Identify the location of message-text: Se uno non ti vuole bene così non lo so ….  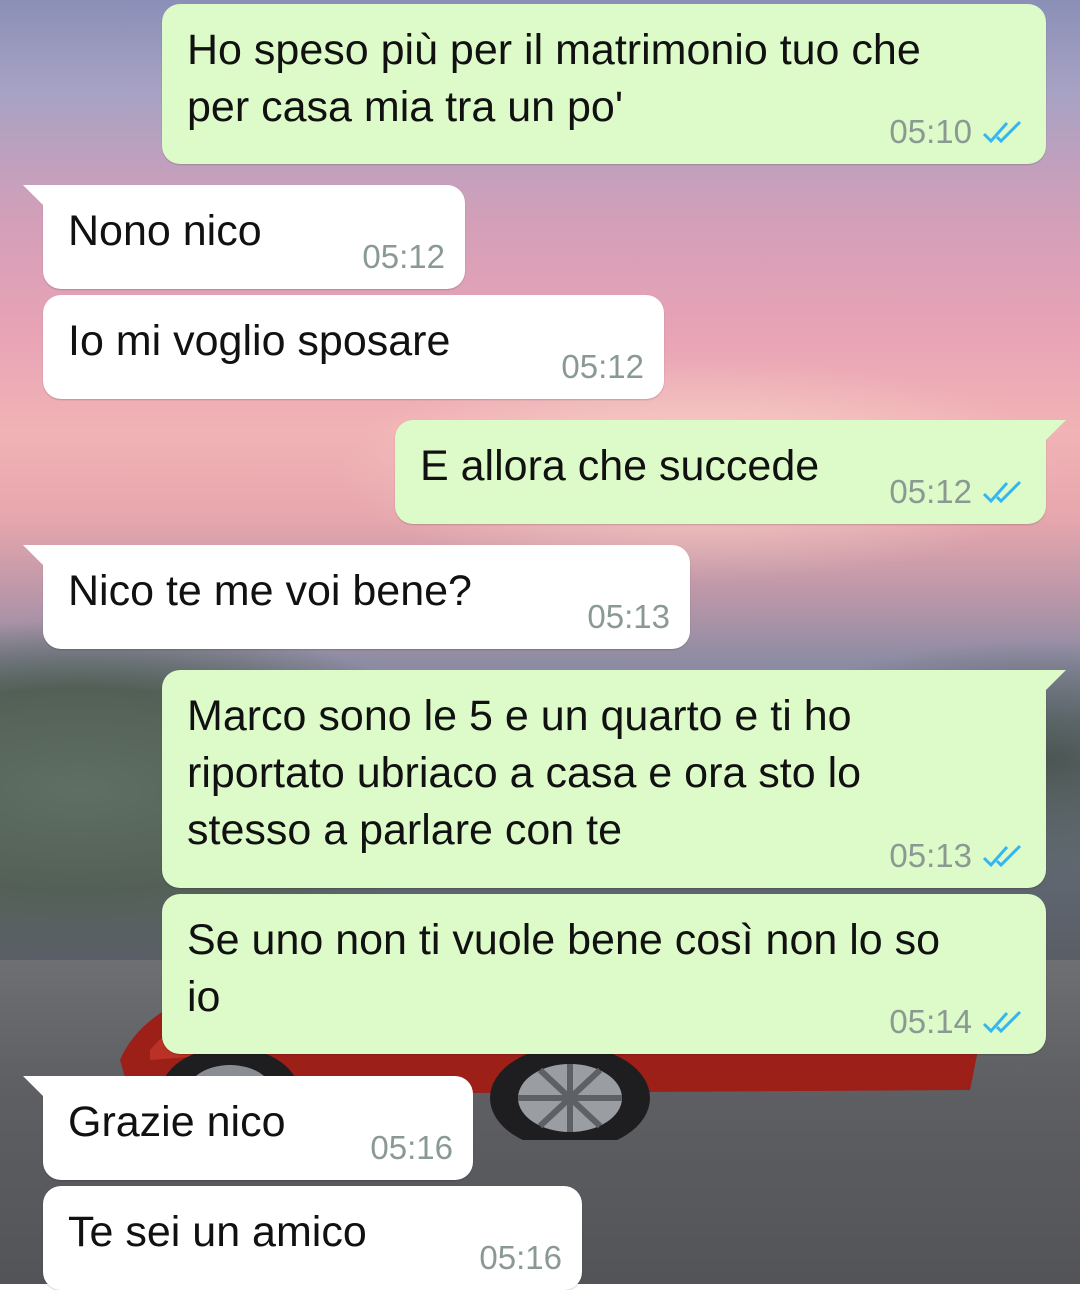
(564, 968).